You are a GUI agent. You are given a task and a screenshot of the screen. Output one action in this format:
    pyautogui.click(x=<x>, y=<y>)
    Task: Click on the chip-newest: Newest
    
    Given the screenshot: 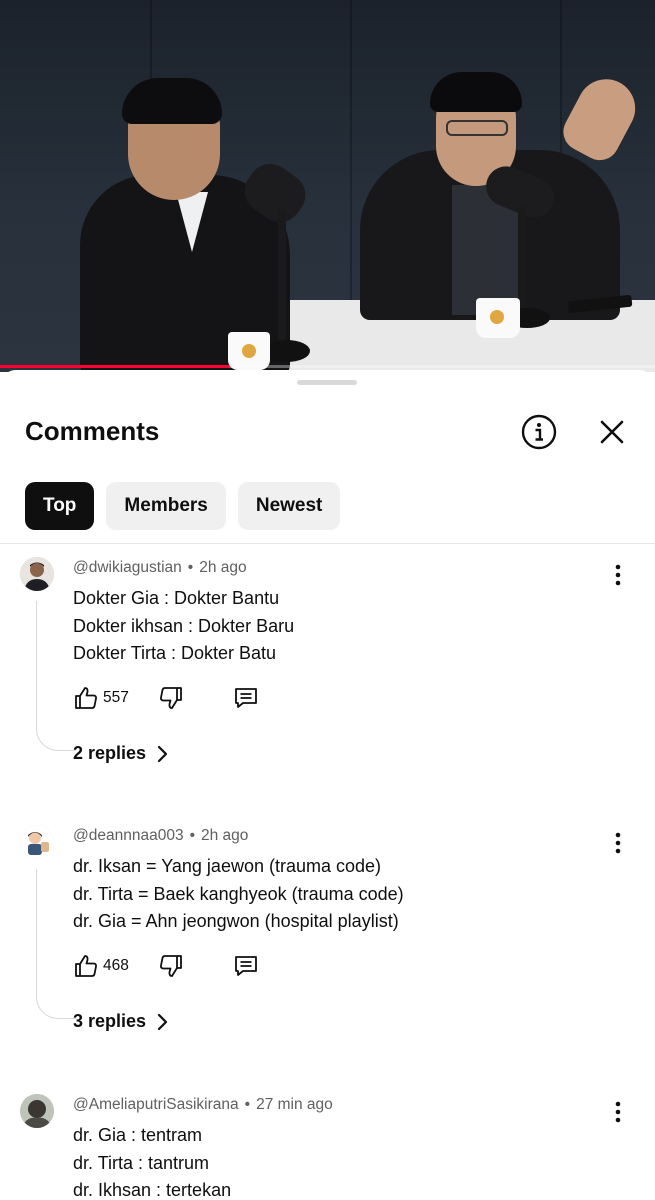 What is the action you would take?
    pyautogui.click(x=289, y=506)
    